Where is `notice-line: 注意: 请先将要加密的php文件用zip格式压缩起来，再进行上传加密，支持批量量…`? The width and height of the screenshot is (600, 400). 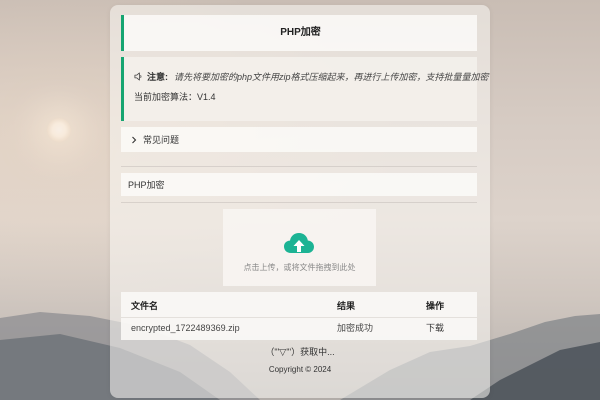
notice-line: 注意: 请先将要加密的php文件用zip格式压缩起来，再进行上传加密，支持批量量… is located at coordinates (311, 76).